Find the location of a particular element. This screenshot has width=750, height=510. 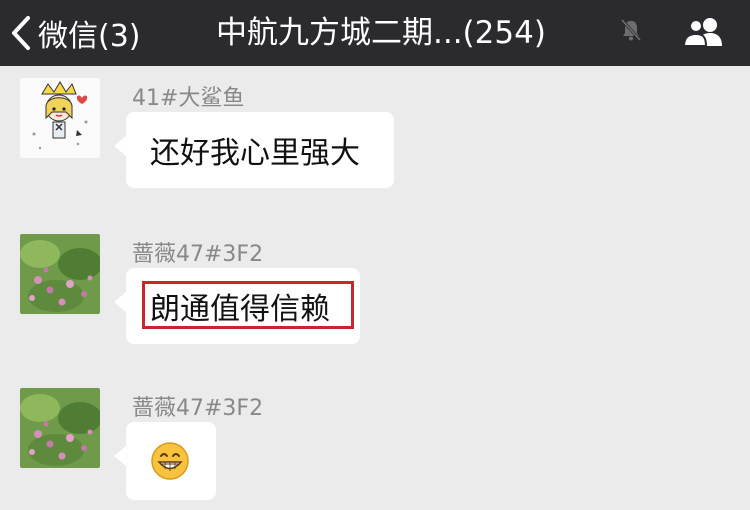

grinning-face-emoji is located at coordinates (170, 461).